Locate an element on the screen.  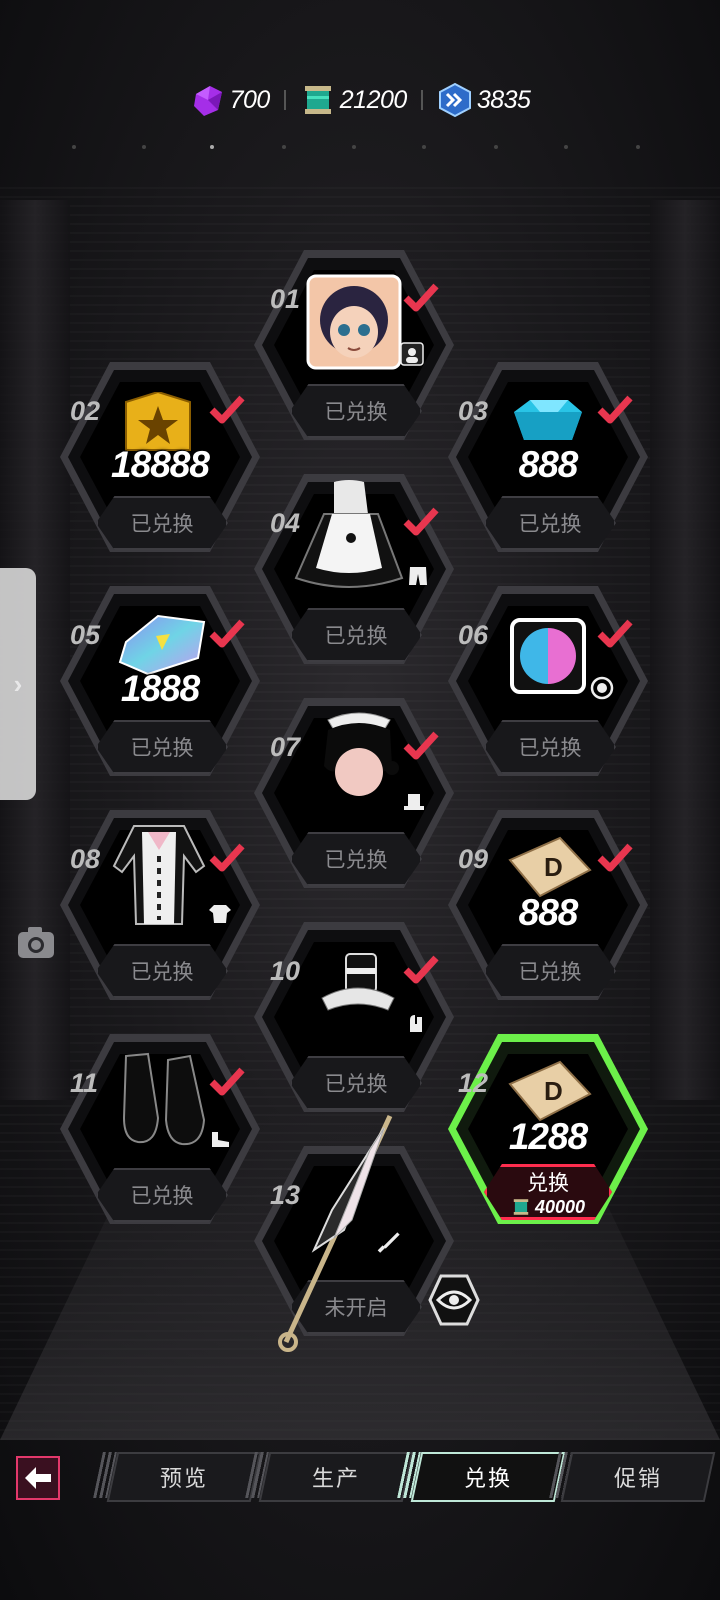
reward-node-11: 11 已兑换 is located at coordinates (160, 1139).